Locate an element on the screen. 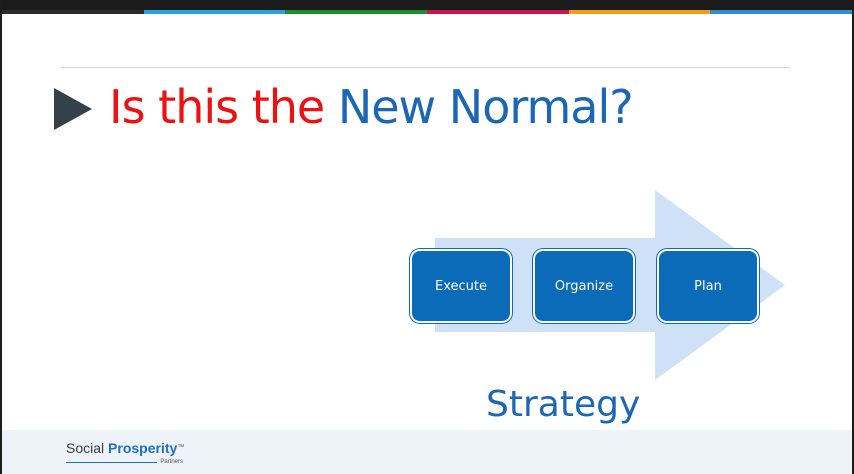  logo-trademark: ™ is located at coordinates (181, 447).